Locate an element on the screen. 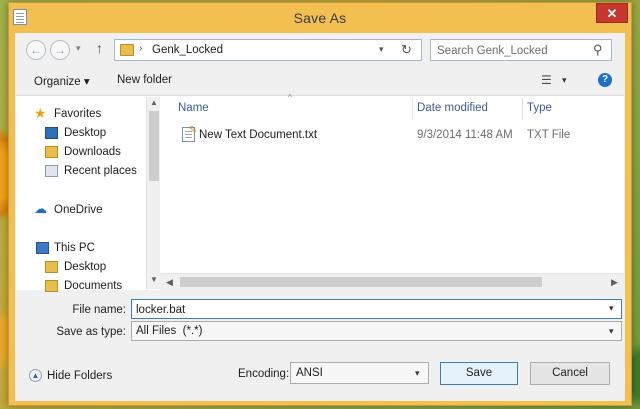 Image resolution: width=640 pixels, height=409 pixels. downloads-icon is located at coordinates (51, 152).